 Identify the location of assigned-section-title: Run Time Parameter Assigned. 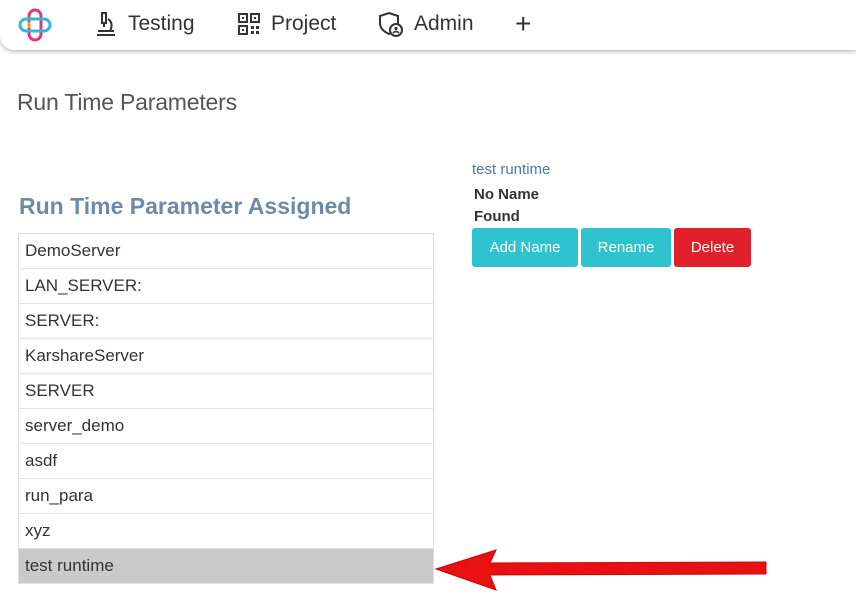
(185, 206).